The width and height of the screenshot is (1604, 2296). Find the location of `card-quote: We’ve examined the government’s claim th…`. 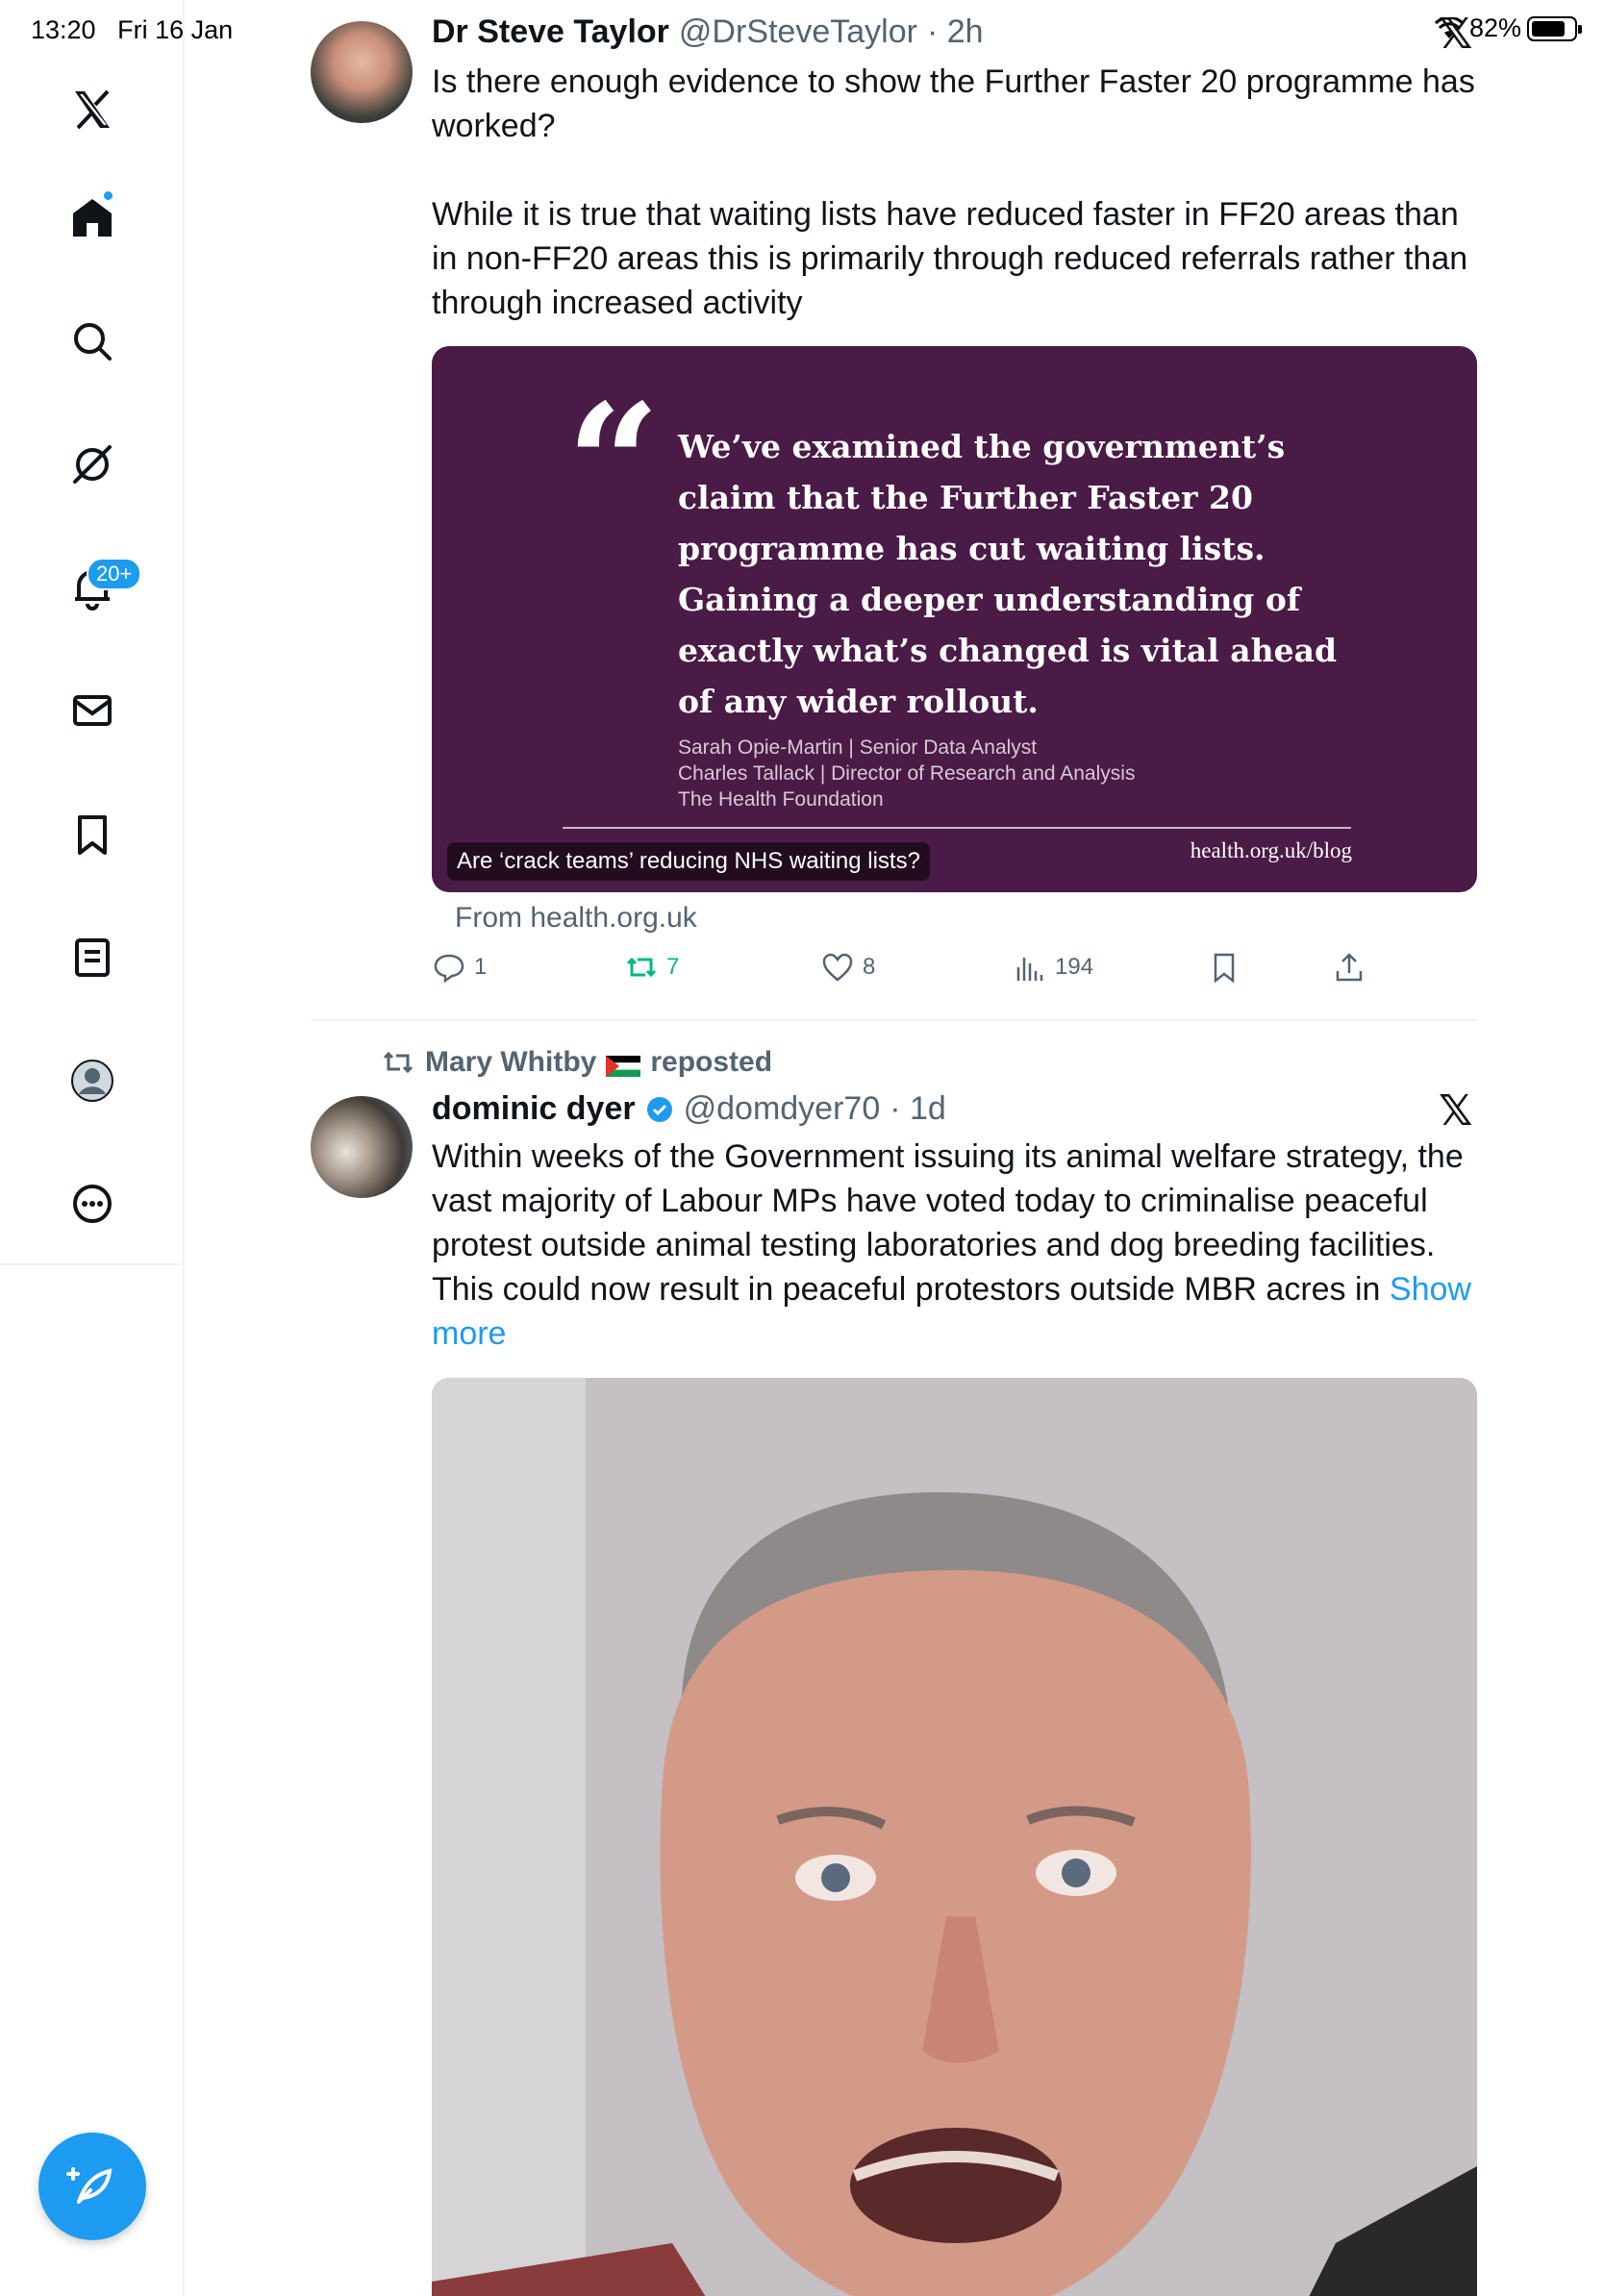

card-quote: We’ve examined the government’s claim th… is located at coordinates (1008, 574).